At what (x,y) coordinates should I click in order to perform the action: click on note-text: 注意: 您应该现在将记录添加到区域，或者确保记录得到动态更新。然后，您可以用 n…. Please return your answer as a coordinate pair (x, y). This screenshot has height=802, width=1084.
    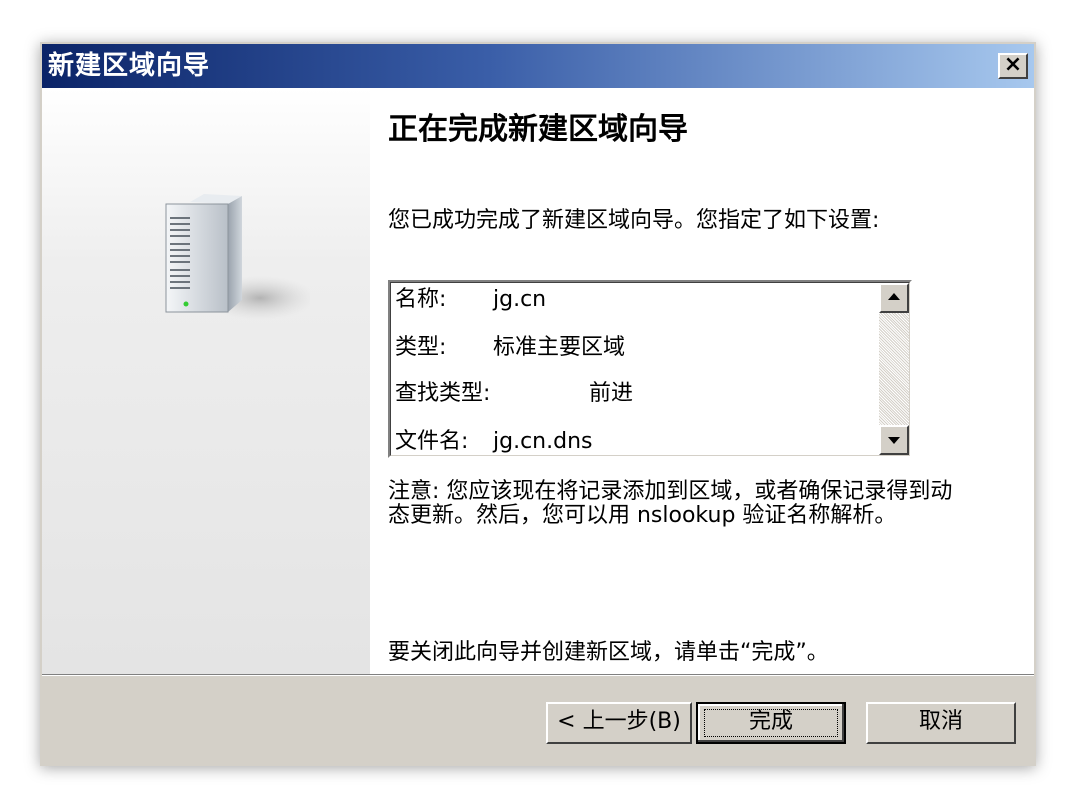
    Looking at the image, I should click on (670, 503).